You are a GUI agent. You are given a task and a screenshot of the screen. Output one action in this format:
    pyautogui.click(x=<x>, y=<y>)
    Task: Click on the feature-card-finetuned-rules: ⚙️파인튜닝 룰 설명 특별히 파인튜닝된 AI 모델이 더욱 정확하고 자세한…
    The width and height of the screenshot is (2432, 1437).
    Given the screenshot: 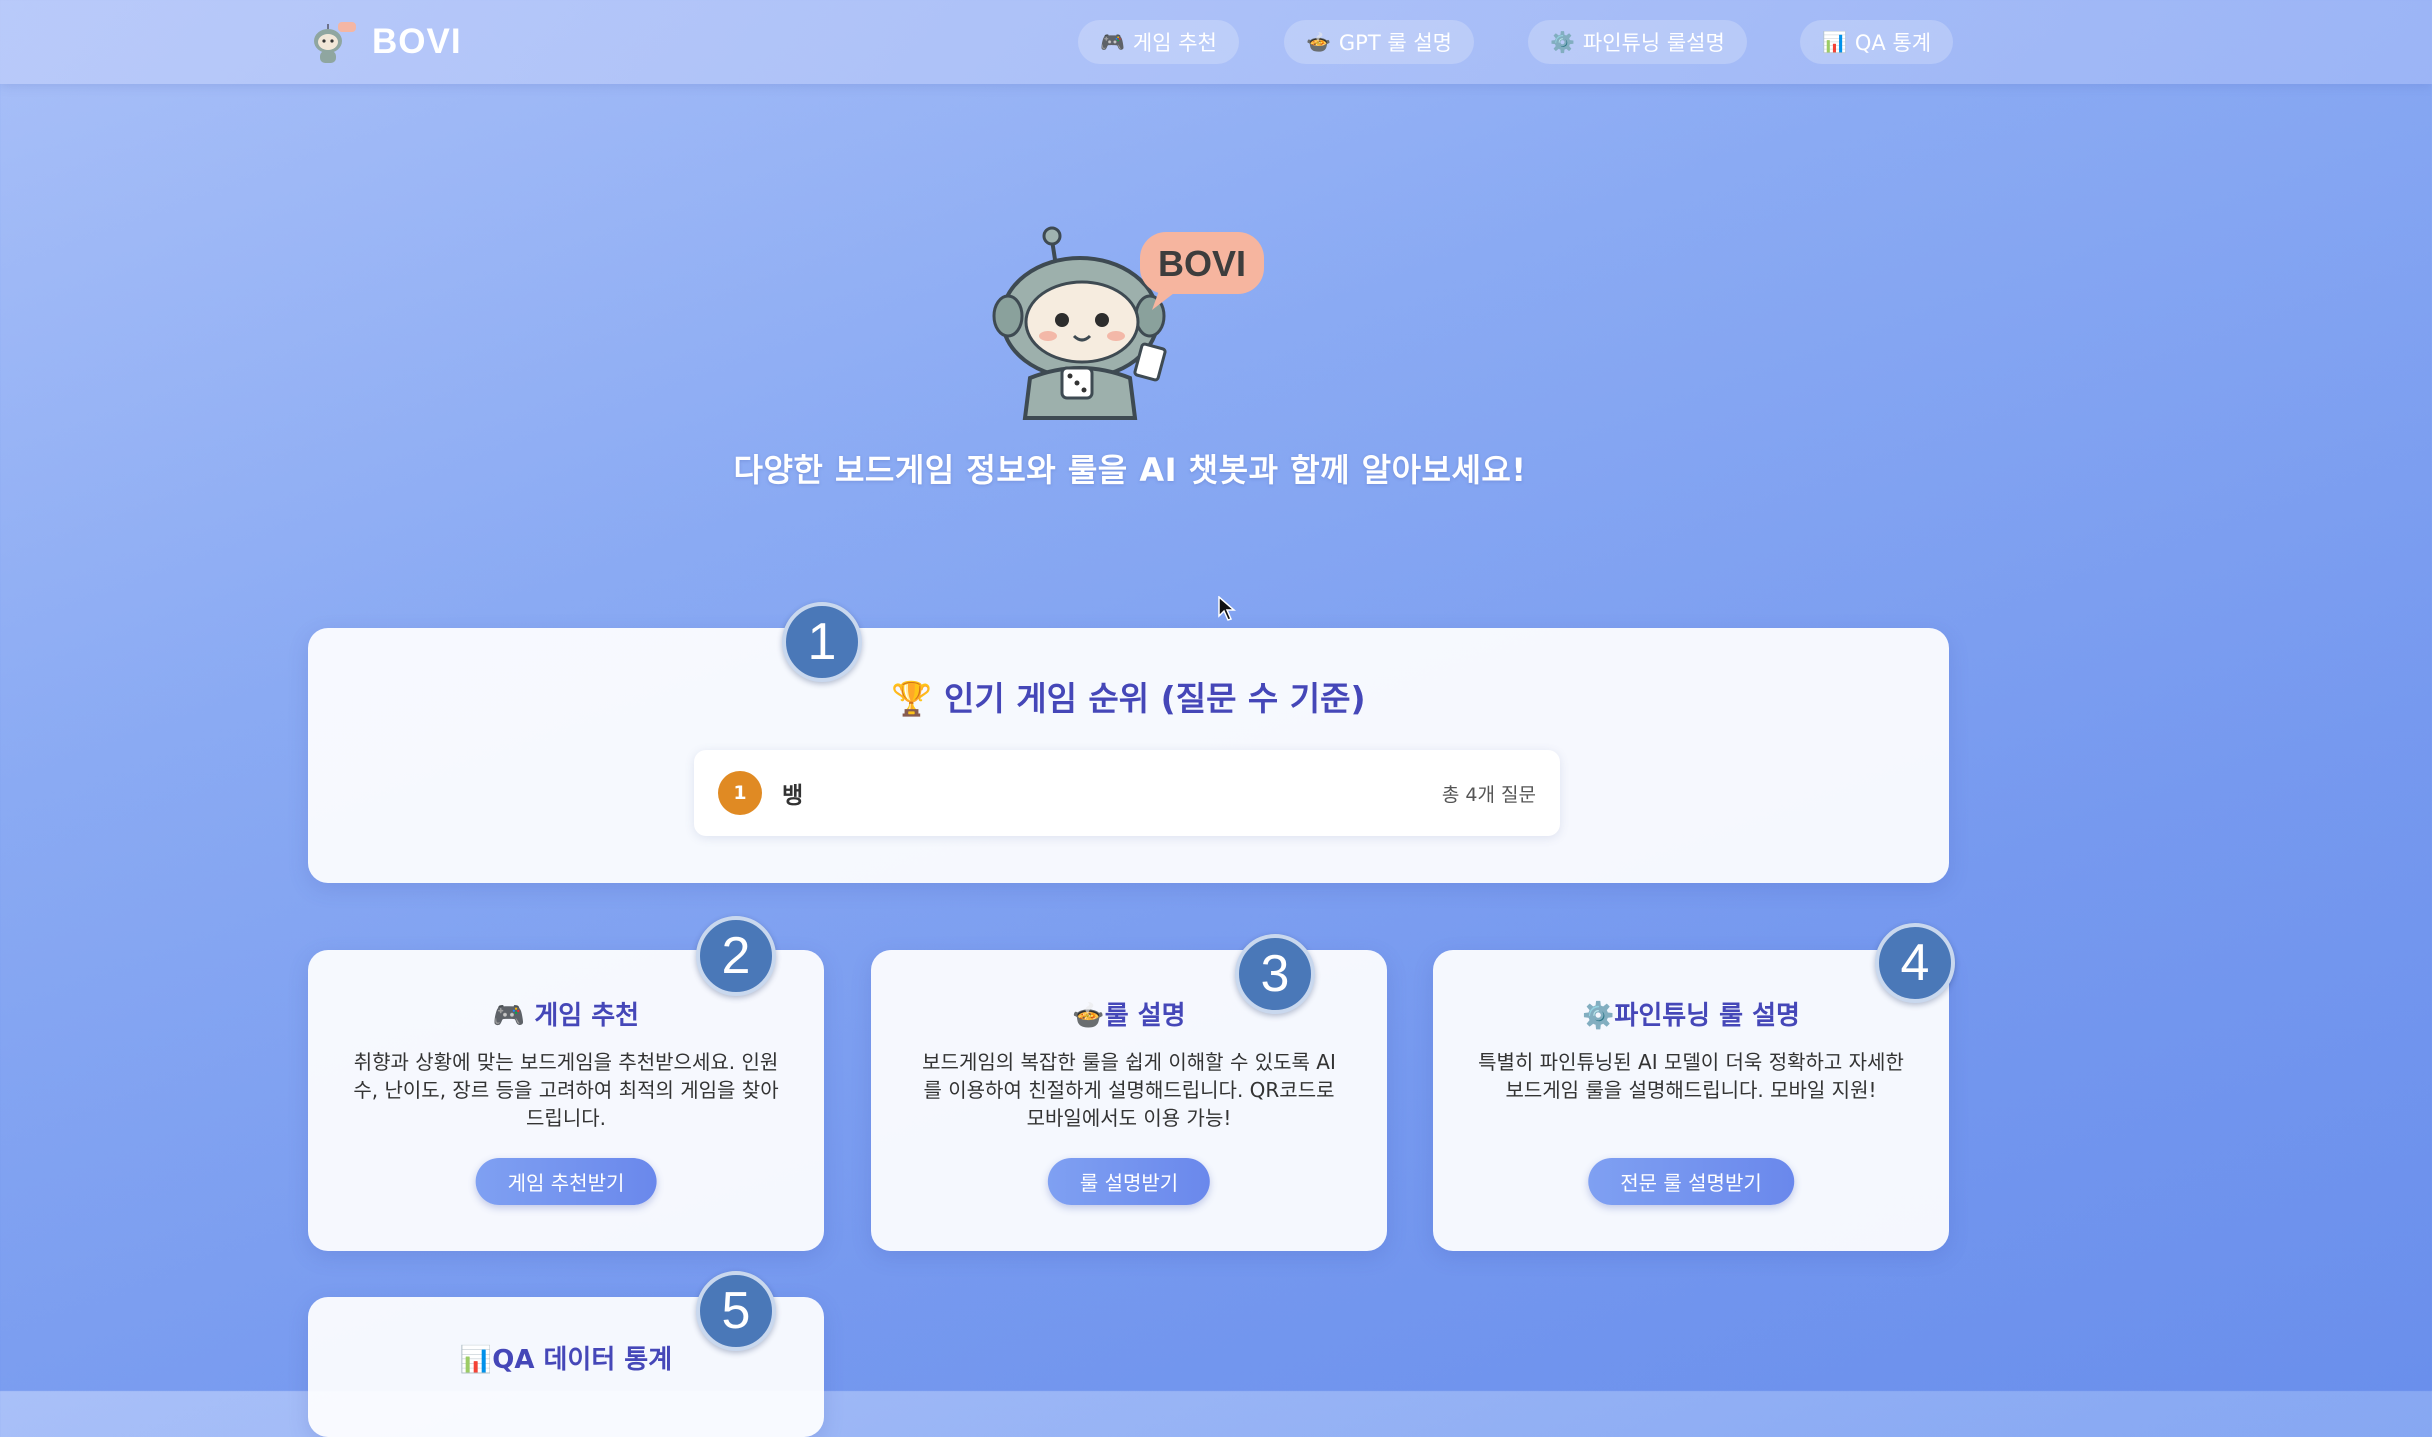 What is the action you would take?
    pyautogui.click(x=1691, y=1100)
    